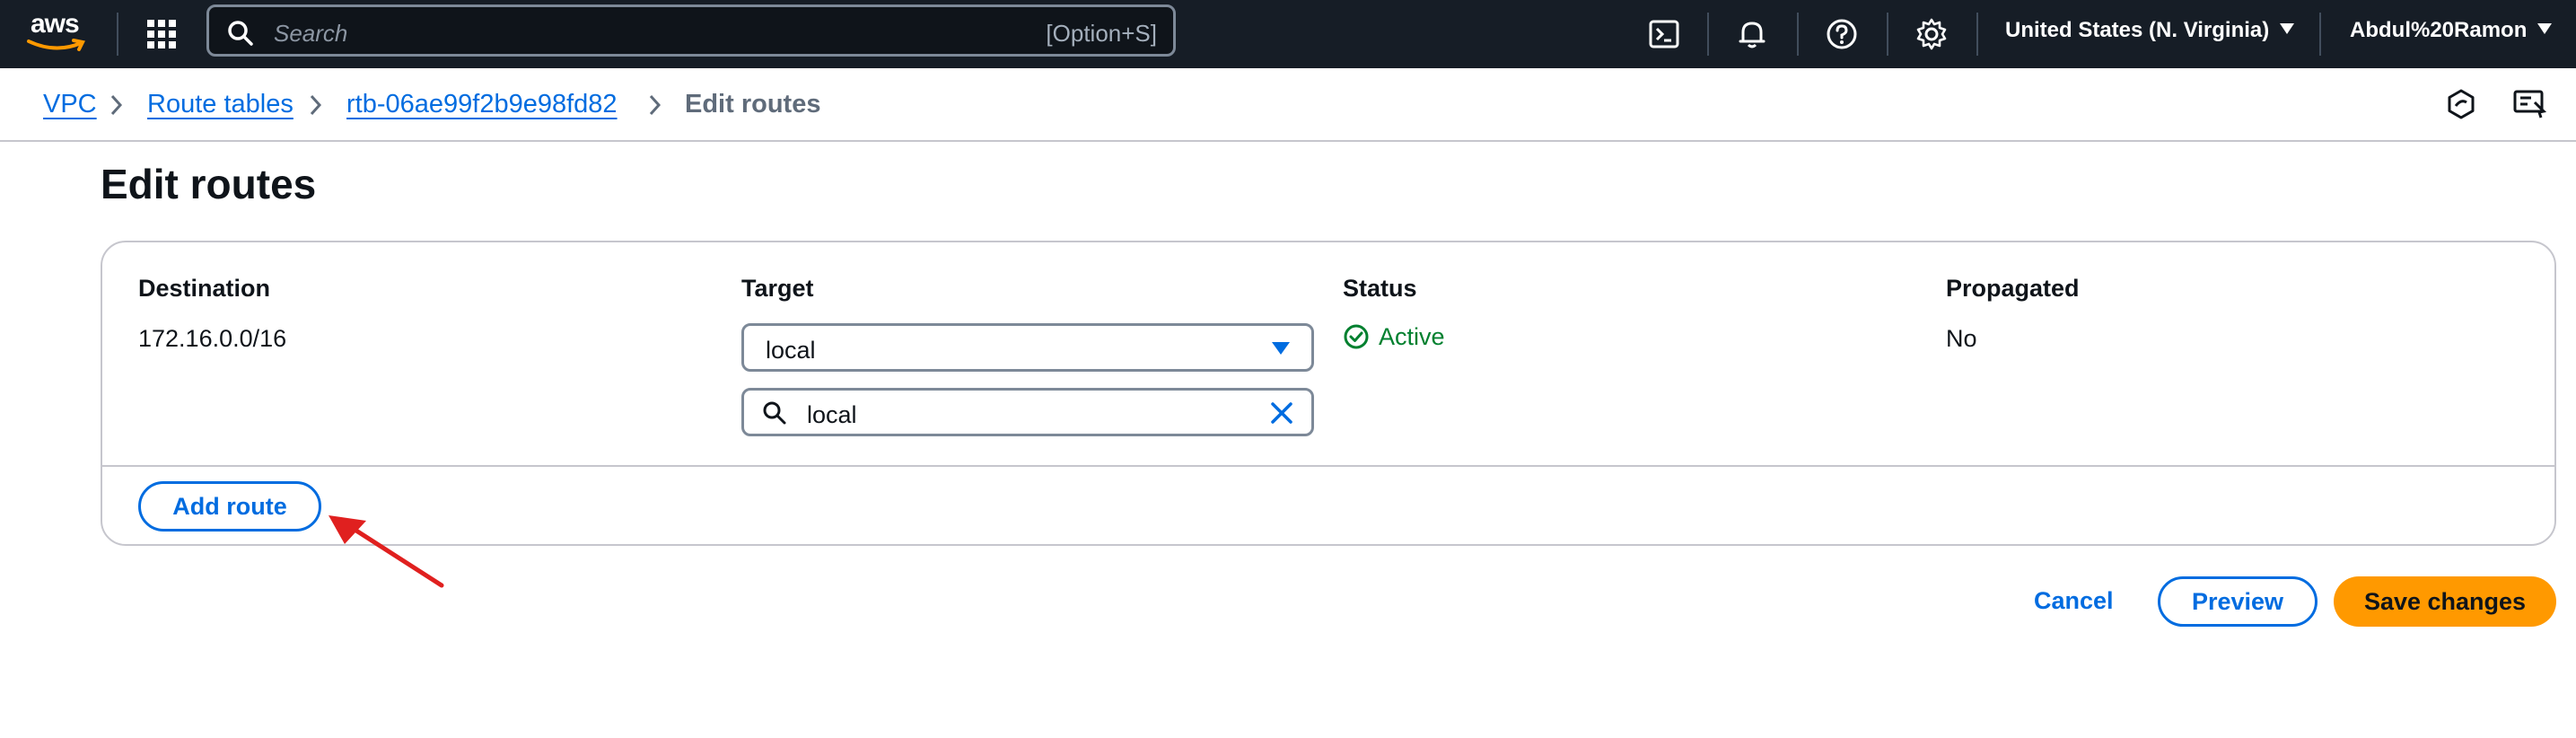  Describe the element at coordinates (2529, 104) in the screenshot. I see `screen-tutorial-icon` at that location.